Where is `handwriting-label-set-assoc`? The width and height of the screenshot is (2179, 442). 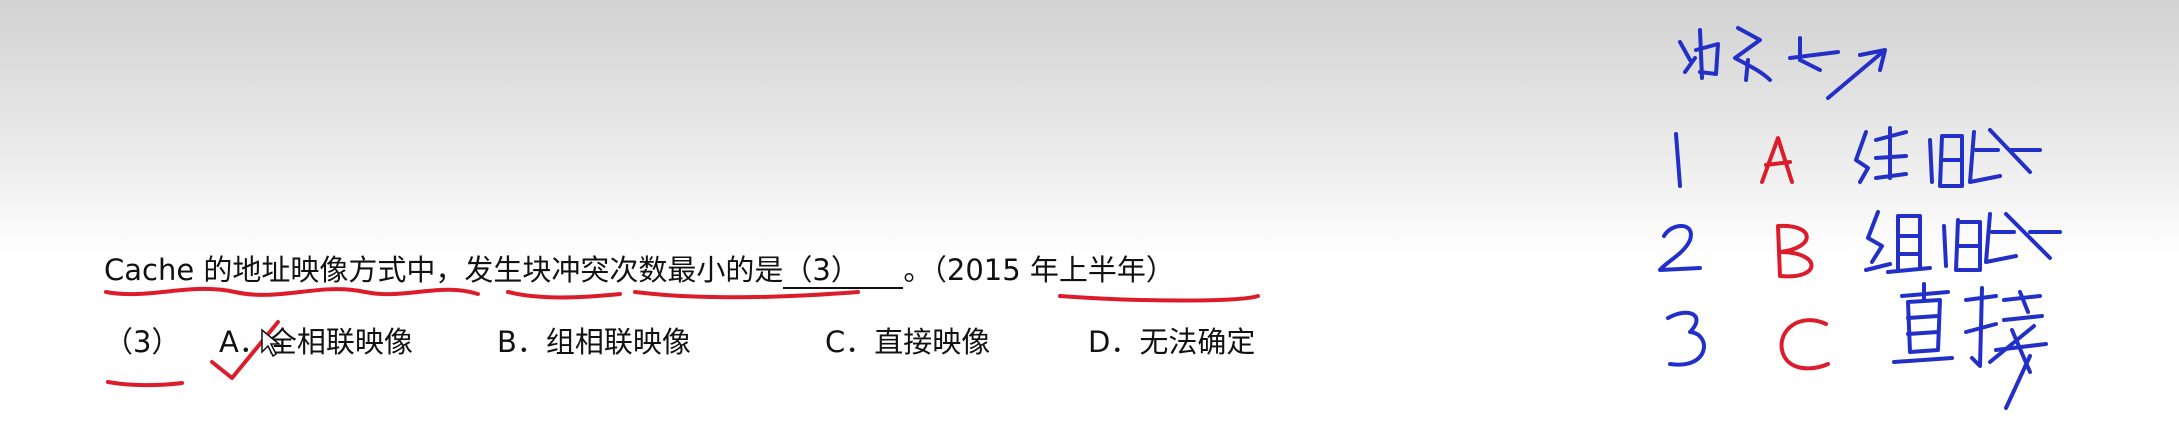 handwriting-label-set-assoc is located at coordinates (1963, 242).